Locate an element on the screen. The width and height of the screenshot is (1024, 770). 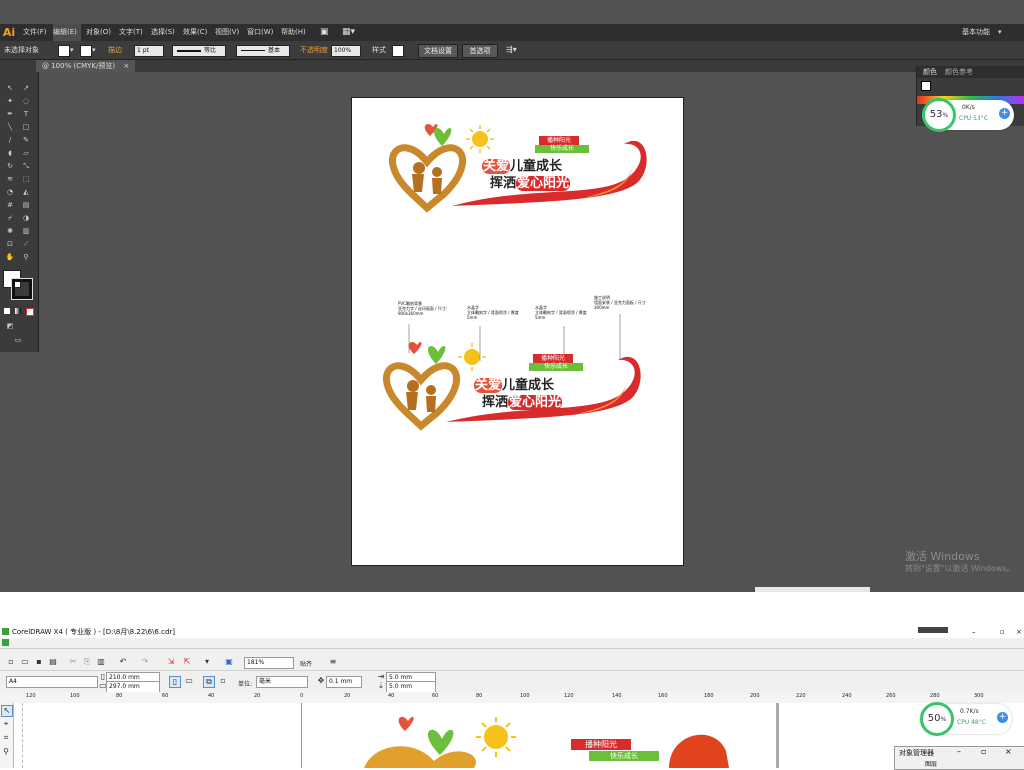
zoom-tool-icon: ⚲ is located at coordinates (6, 752).